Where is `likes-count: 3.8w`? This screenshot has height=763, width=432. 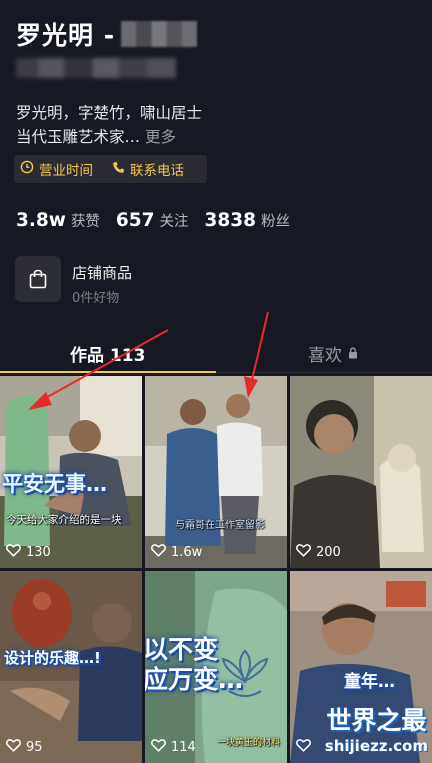 likes-count: 3.8w is located at coordinates (41, 220).